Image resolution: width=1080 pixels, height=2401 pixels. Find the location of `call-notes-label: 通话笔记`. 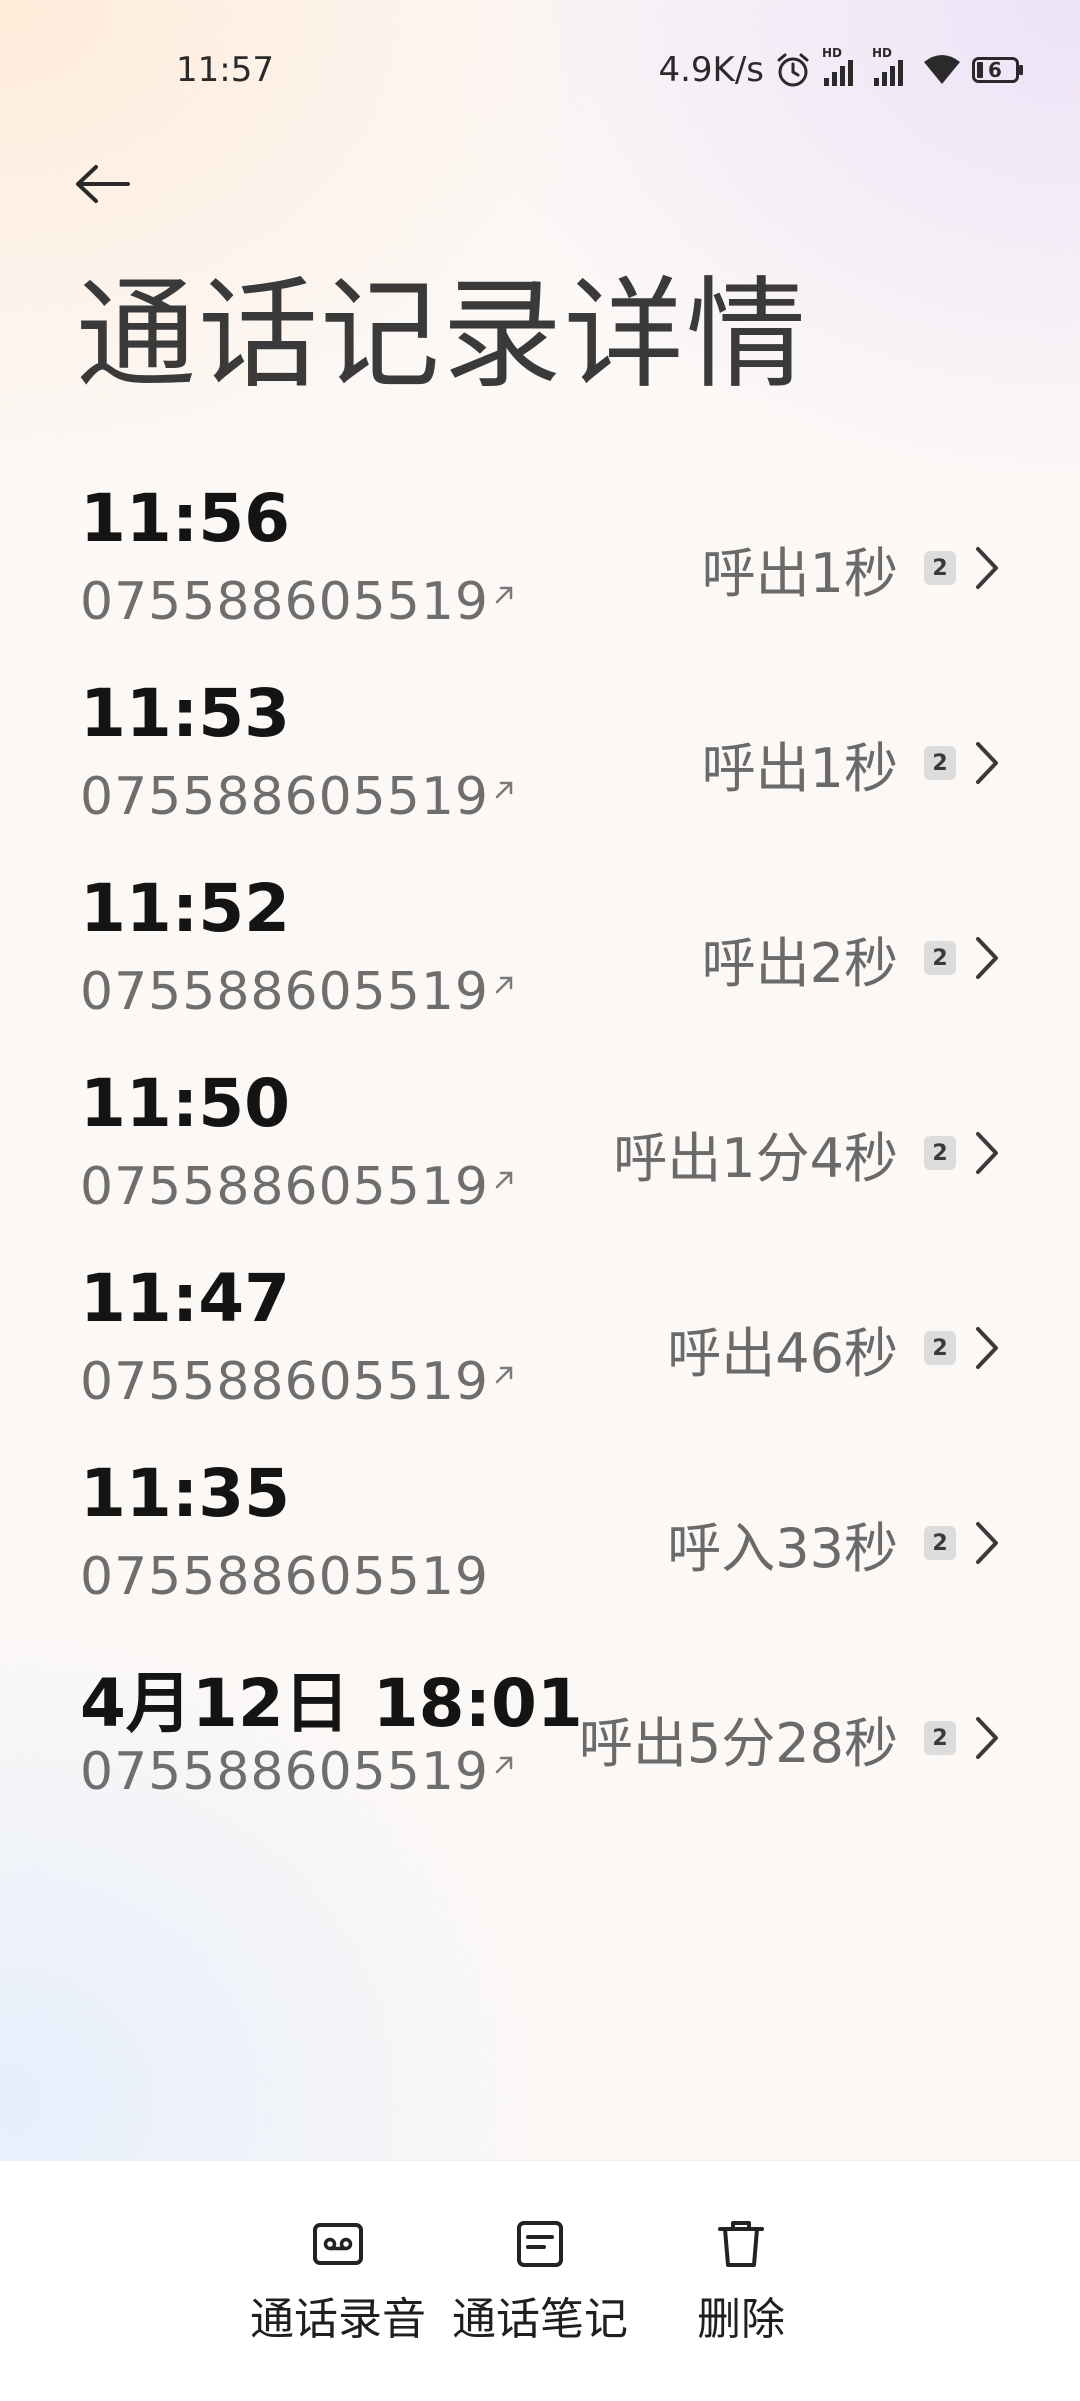

call-notes-label: 通话笔记 is located at coordinates (540, 2319).